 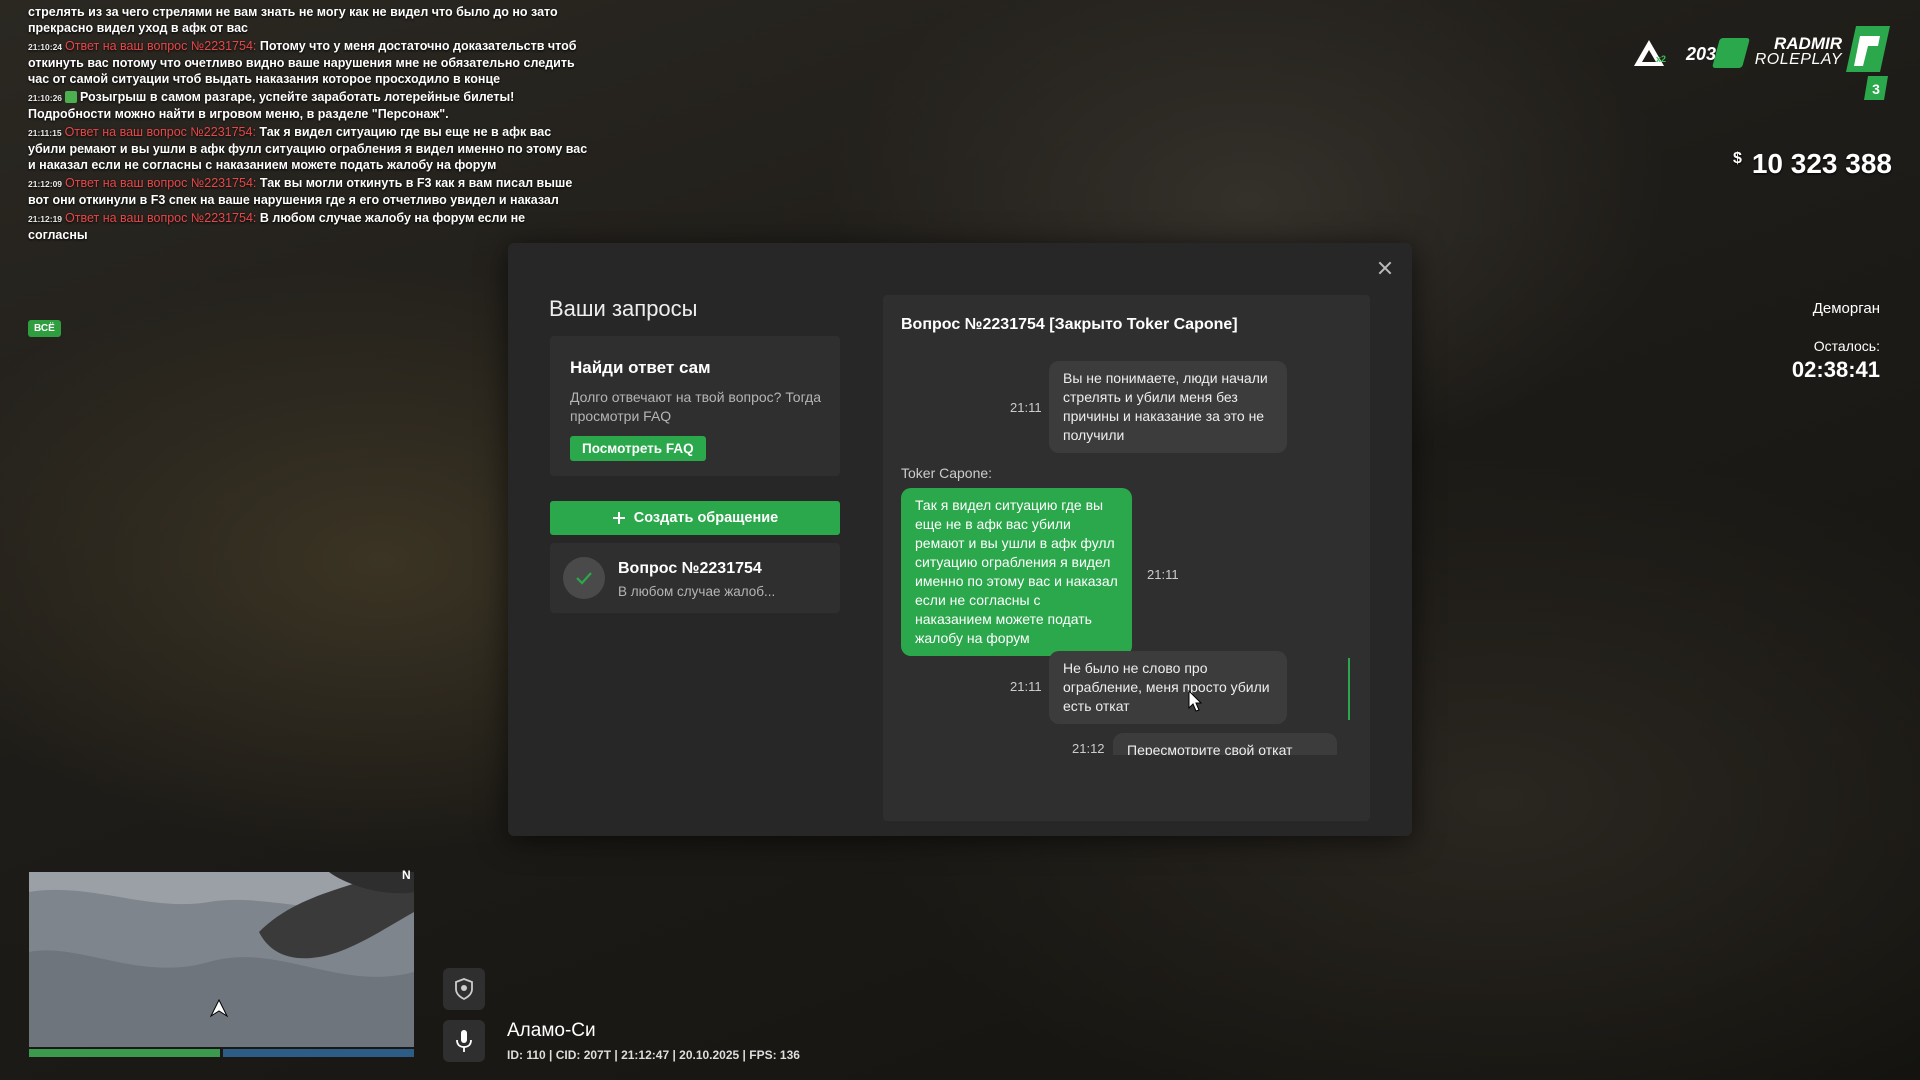 What do you see at coordinates (1195, 701) in the screenshot?
I see `mouse-cursor-icon` at bounding box center [1195, 701].